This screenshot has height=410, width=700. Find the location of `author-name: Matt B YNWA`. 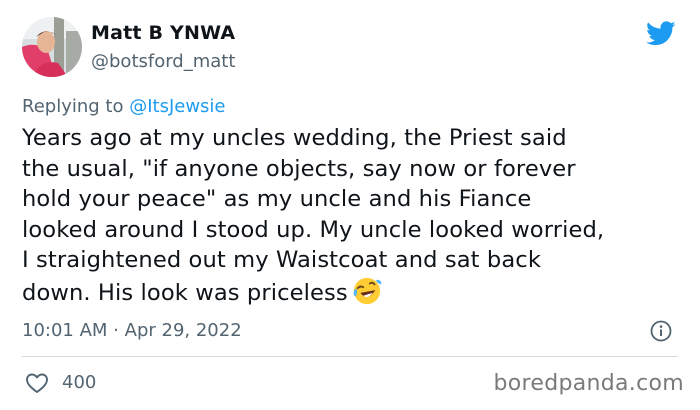

author-name: Matt B YNWA is located at coordinates (163, 33).